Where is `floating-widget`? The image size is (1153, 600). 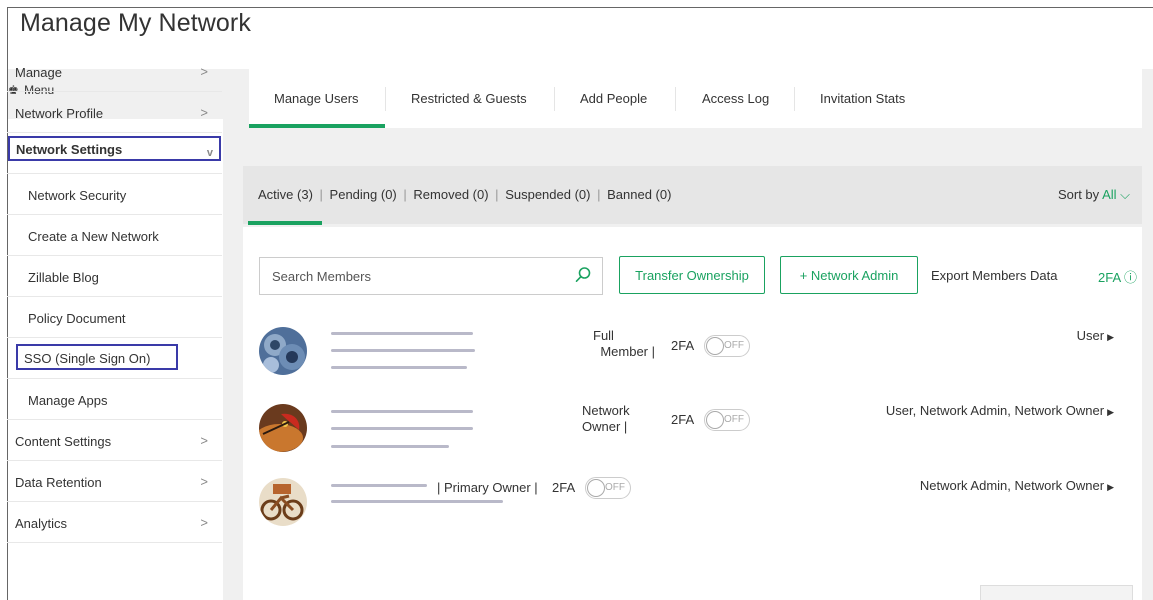
floating-widget is located at coordinates (1056, 592).